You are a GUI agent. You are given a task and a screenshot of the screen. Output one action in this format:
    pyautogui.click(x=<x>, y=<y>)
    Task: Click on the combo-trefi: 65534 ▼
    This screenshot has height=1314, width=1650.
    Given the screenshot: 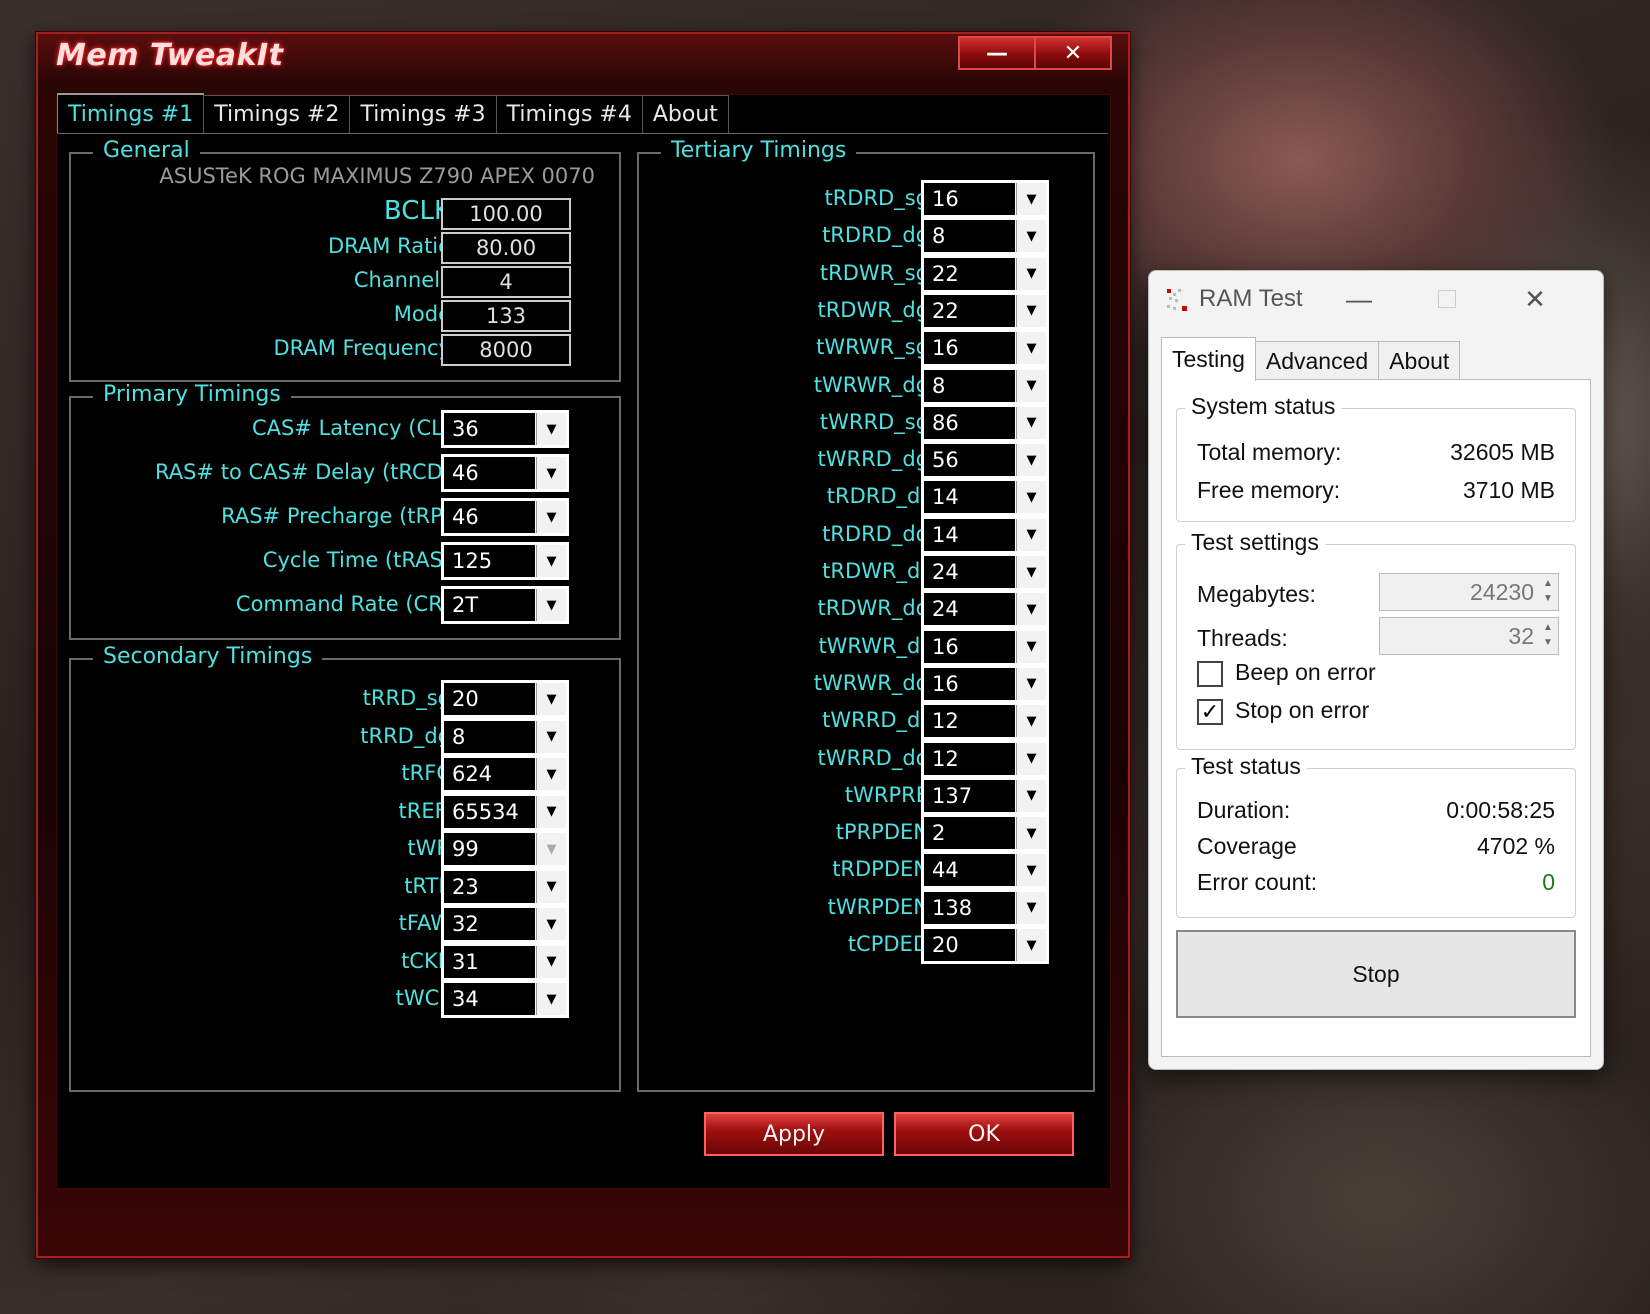 What is the action you would take?
    pyautogui.click(x=505, y=811)
    